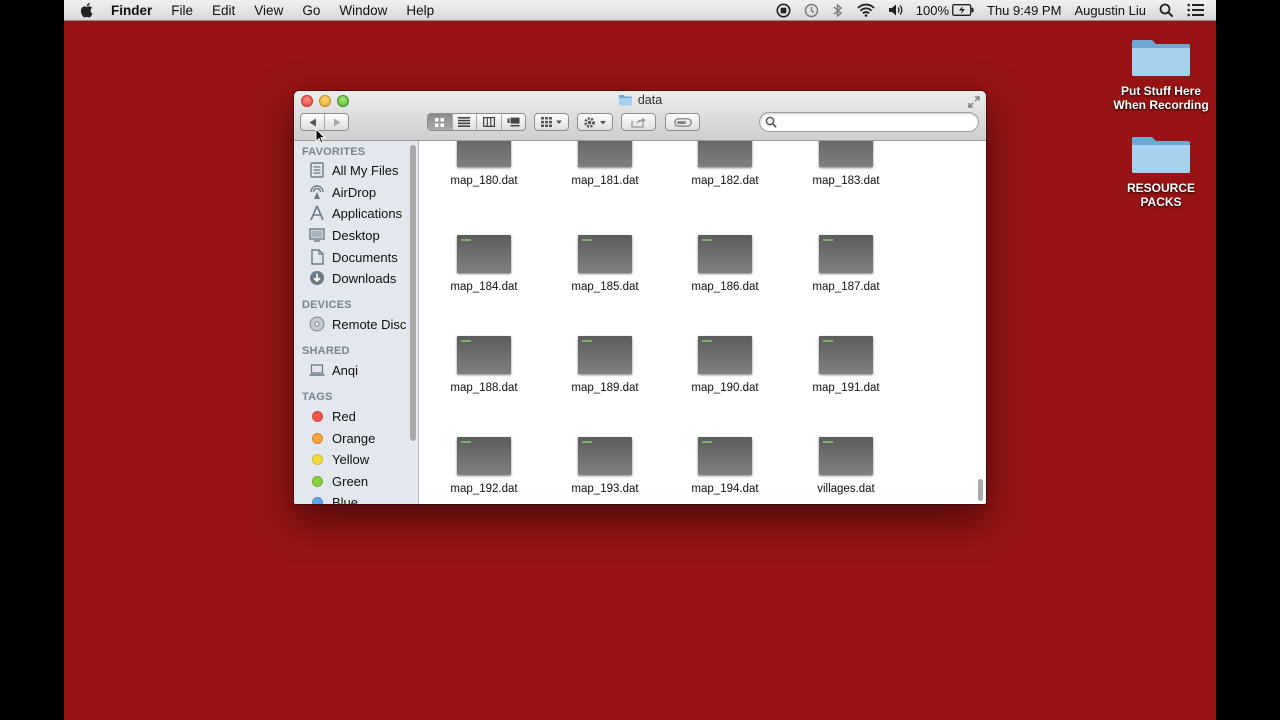 The width and height of the screenshot is (1280, 720). Describe the element at coordinates (317, 257) in the screenshot. I see `documents-icon` at that location.